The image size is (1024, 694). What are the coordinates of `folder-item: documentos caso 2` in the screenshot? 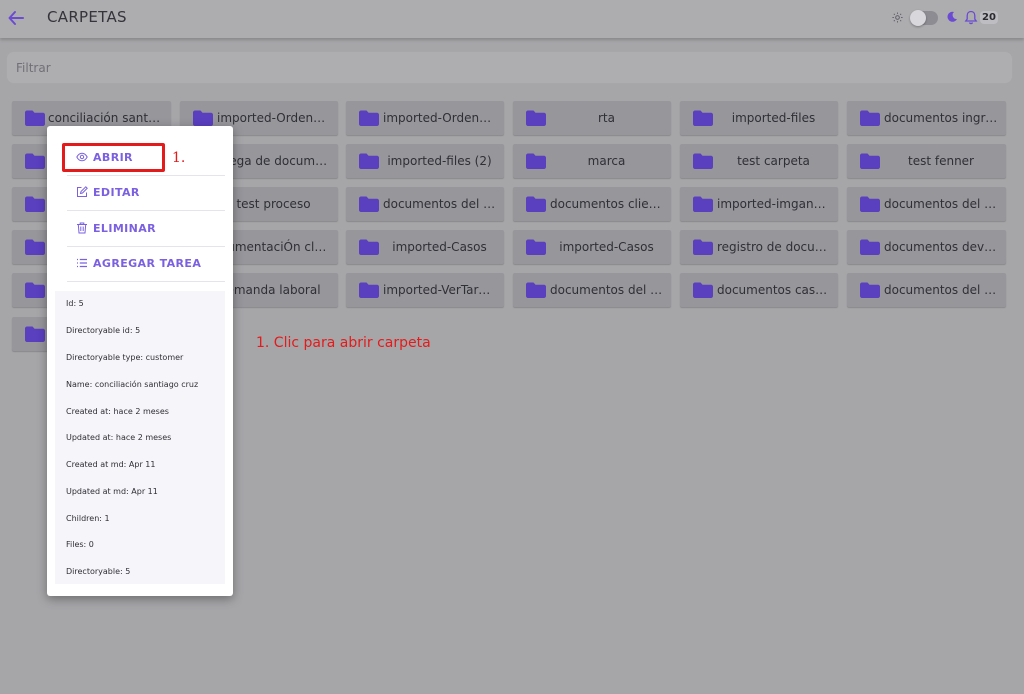 It's located at (759, 290).